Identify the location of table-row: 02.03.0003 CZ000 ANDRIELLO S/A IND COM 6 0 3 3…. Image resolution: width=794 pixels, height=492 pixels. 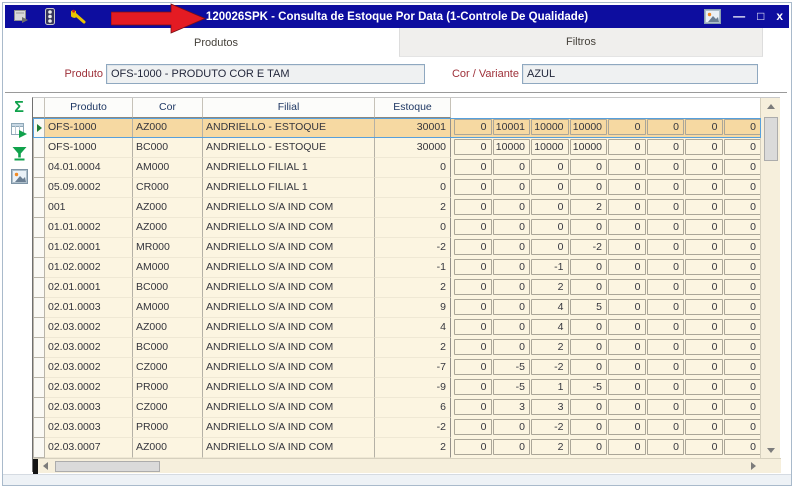
(397, 408).